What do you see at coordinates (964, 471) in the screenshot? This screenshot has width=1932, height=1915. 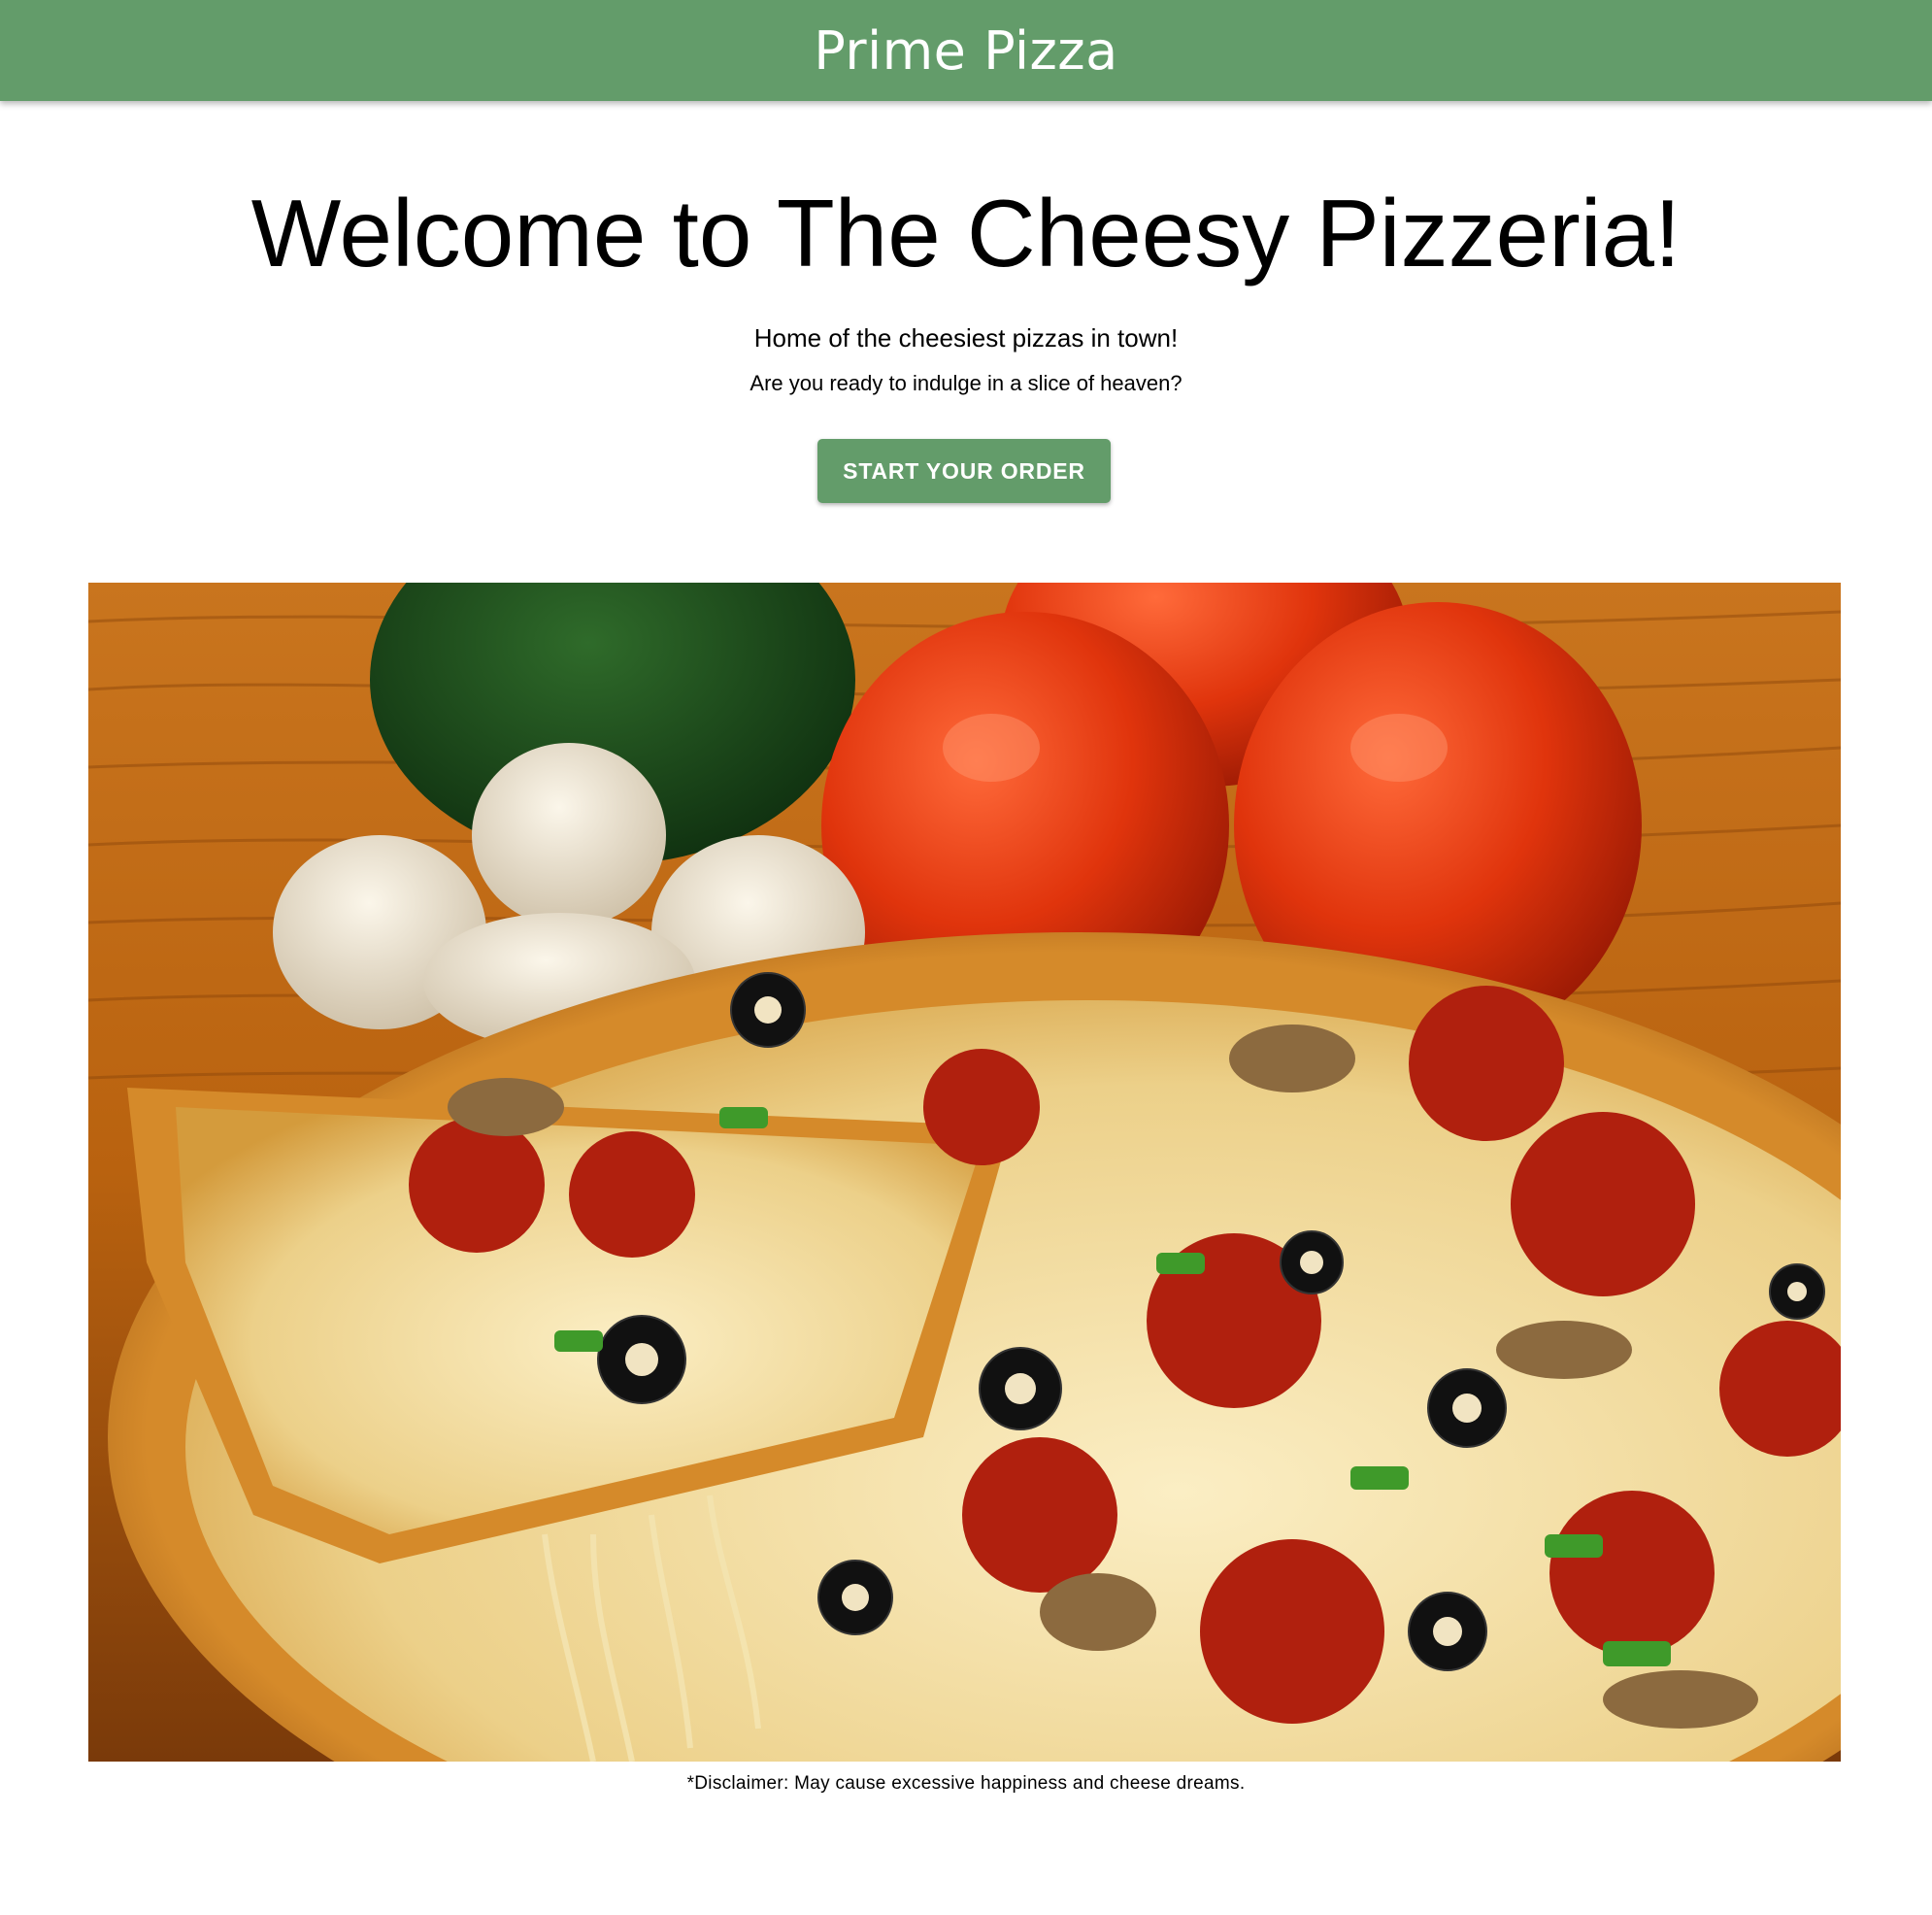 I see `start-order-button: START YOUR ORDER` at bounding box center [964, 471].